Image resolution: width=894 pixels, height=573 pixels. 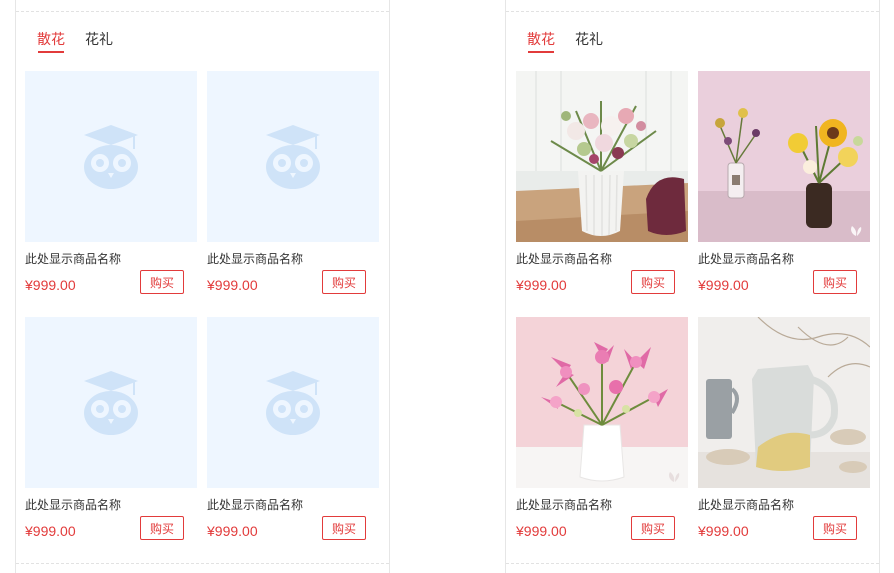 I want to click on bouquet-white-vase-image, so click(x=602, y=156).